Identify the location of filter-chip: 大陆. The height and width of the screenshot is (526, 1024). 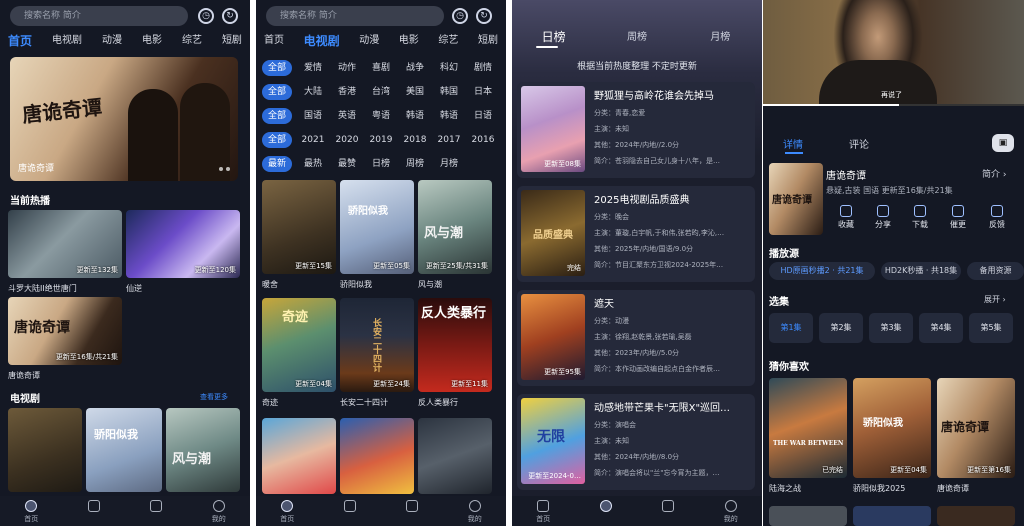
(313, 92).